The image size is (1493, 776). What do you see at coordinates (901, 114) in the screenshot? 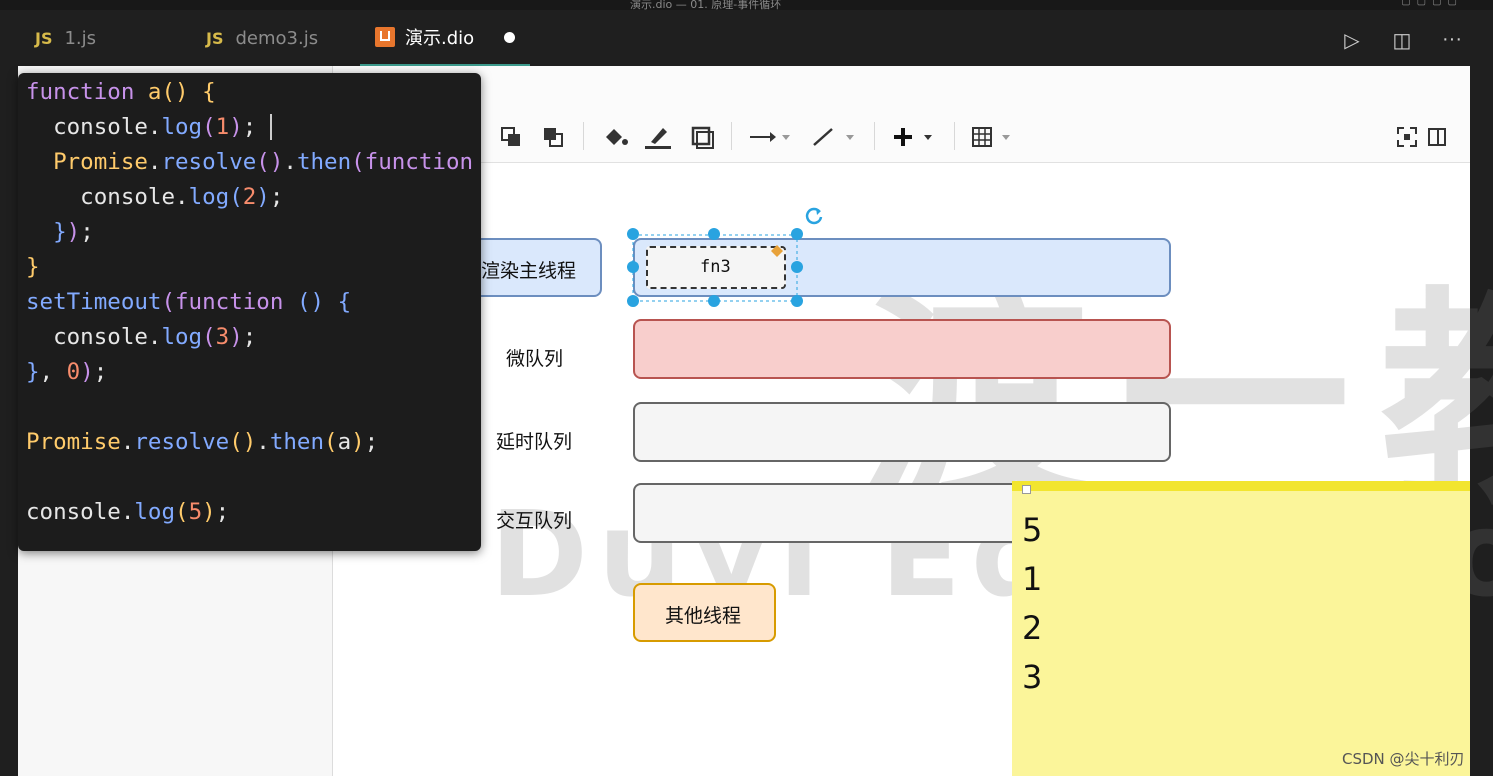
I see `drawio-toolbar` at bounding box center [901, 114].